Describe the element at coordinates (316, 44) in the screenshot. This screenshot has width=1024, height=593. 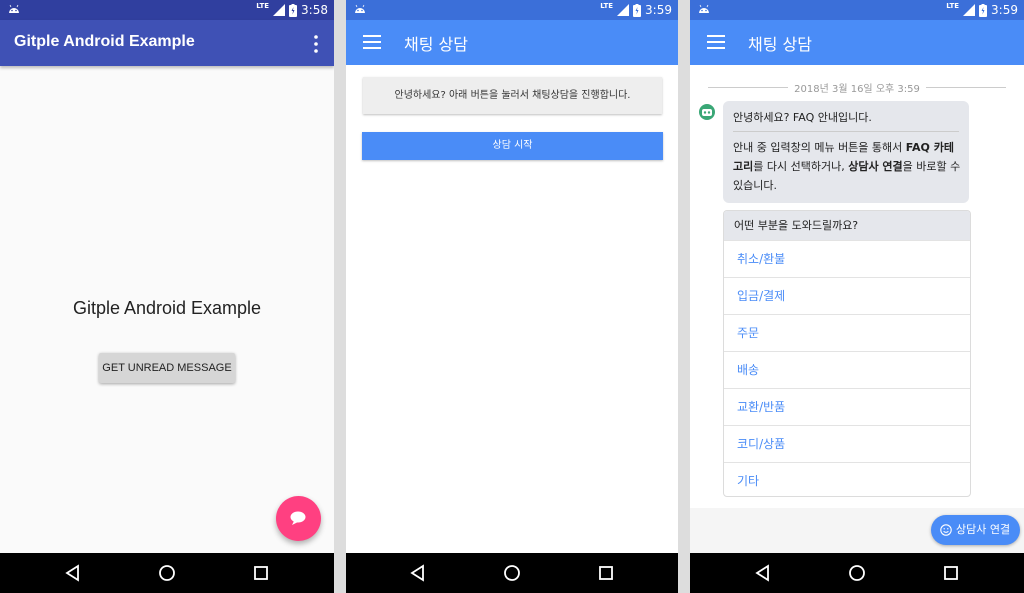
I see `overflow-menu-icon` at that location.